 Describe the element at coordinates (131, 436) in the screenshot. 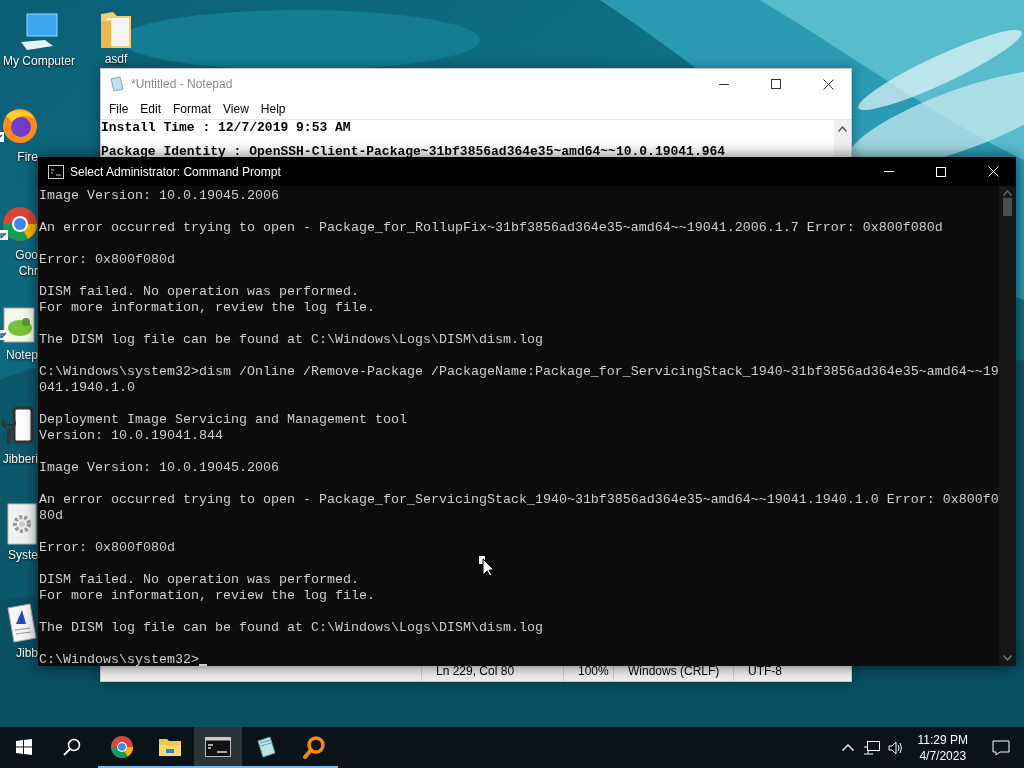

I see `console-line: Version: 10.0.19041.844` at that location.